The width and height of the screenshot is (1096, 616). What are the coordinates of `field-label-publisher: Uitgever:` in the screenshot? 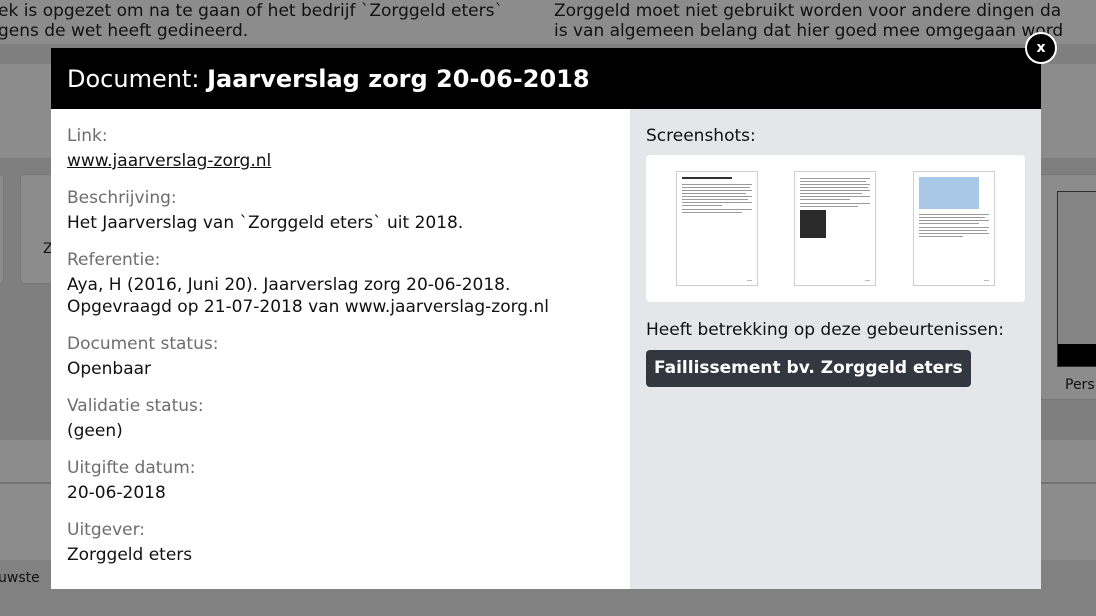 It's located at (106, 530).